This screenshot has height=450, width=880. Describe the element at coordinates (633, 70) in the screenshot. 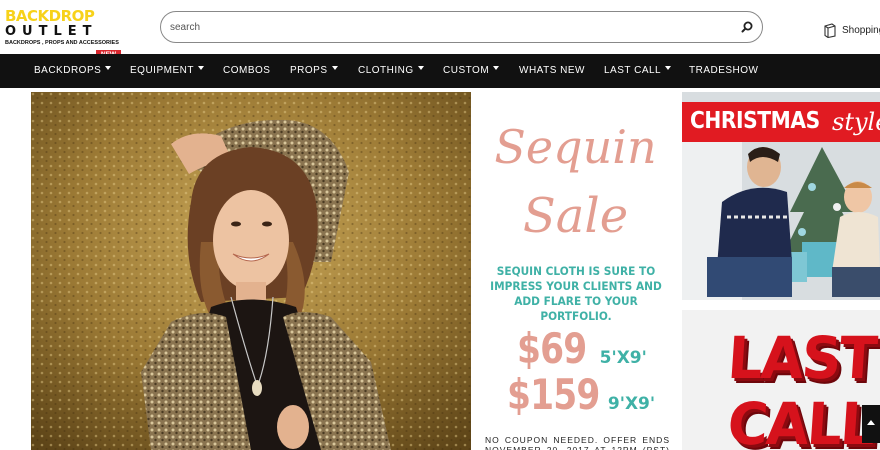

I see `nav-label: LAST CALL` at that location.